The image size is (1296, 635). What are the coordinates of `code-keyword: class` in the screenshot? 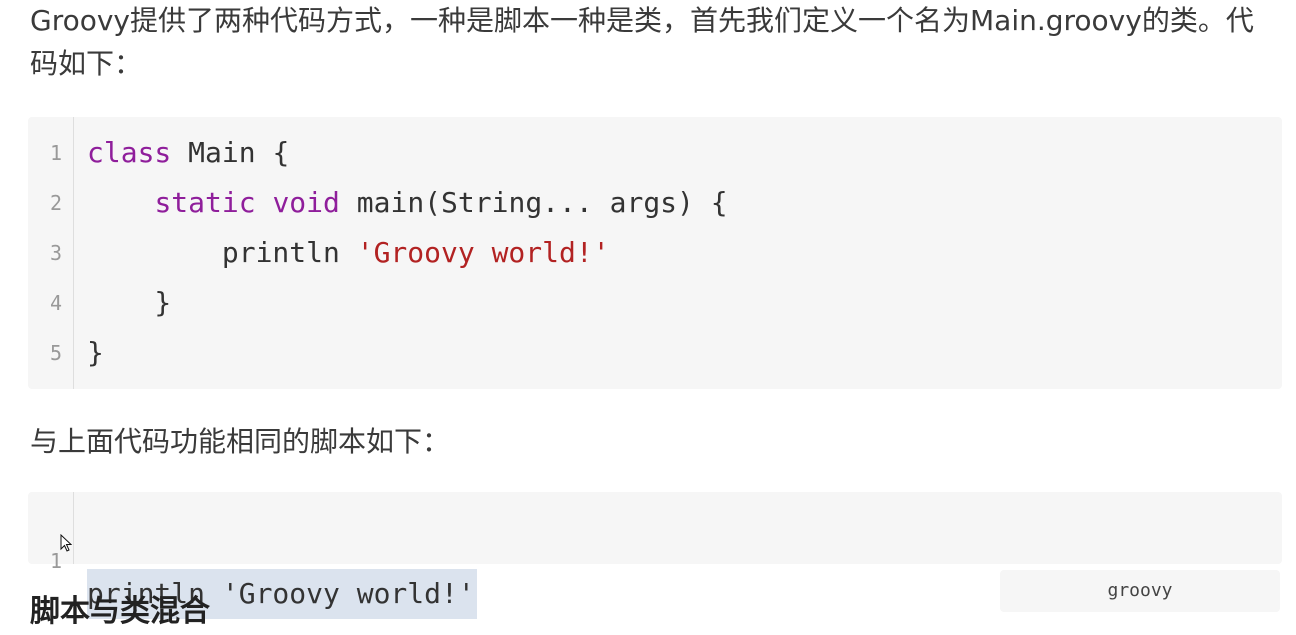 It's located at (129, 152).